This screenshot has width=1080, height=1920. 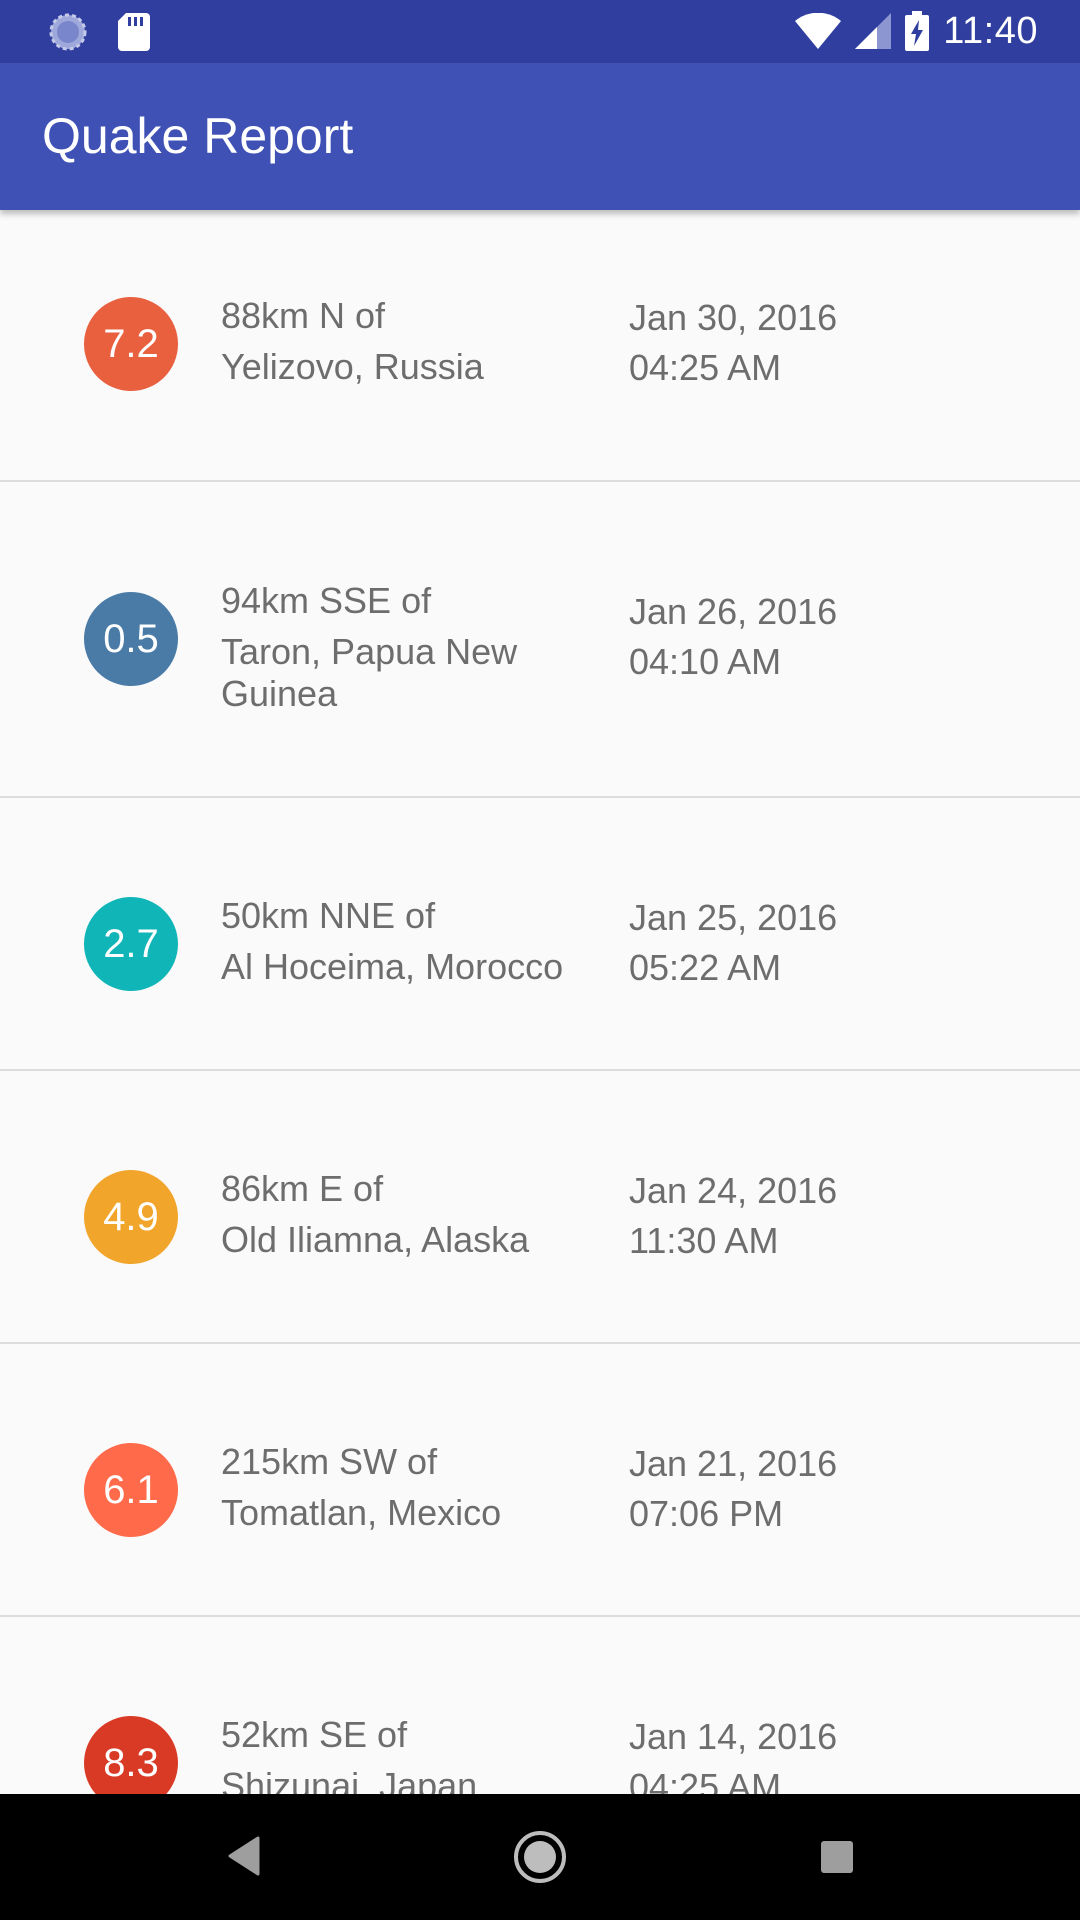 I want to click on location-offset: 94km SSE of, so click(x=326, y=600).